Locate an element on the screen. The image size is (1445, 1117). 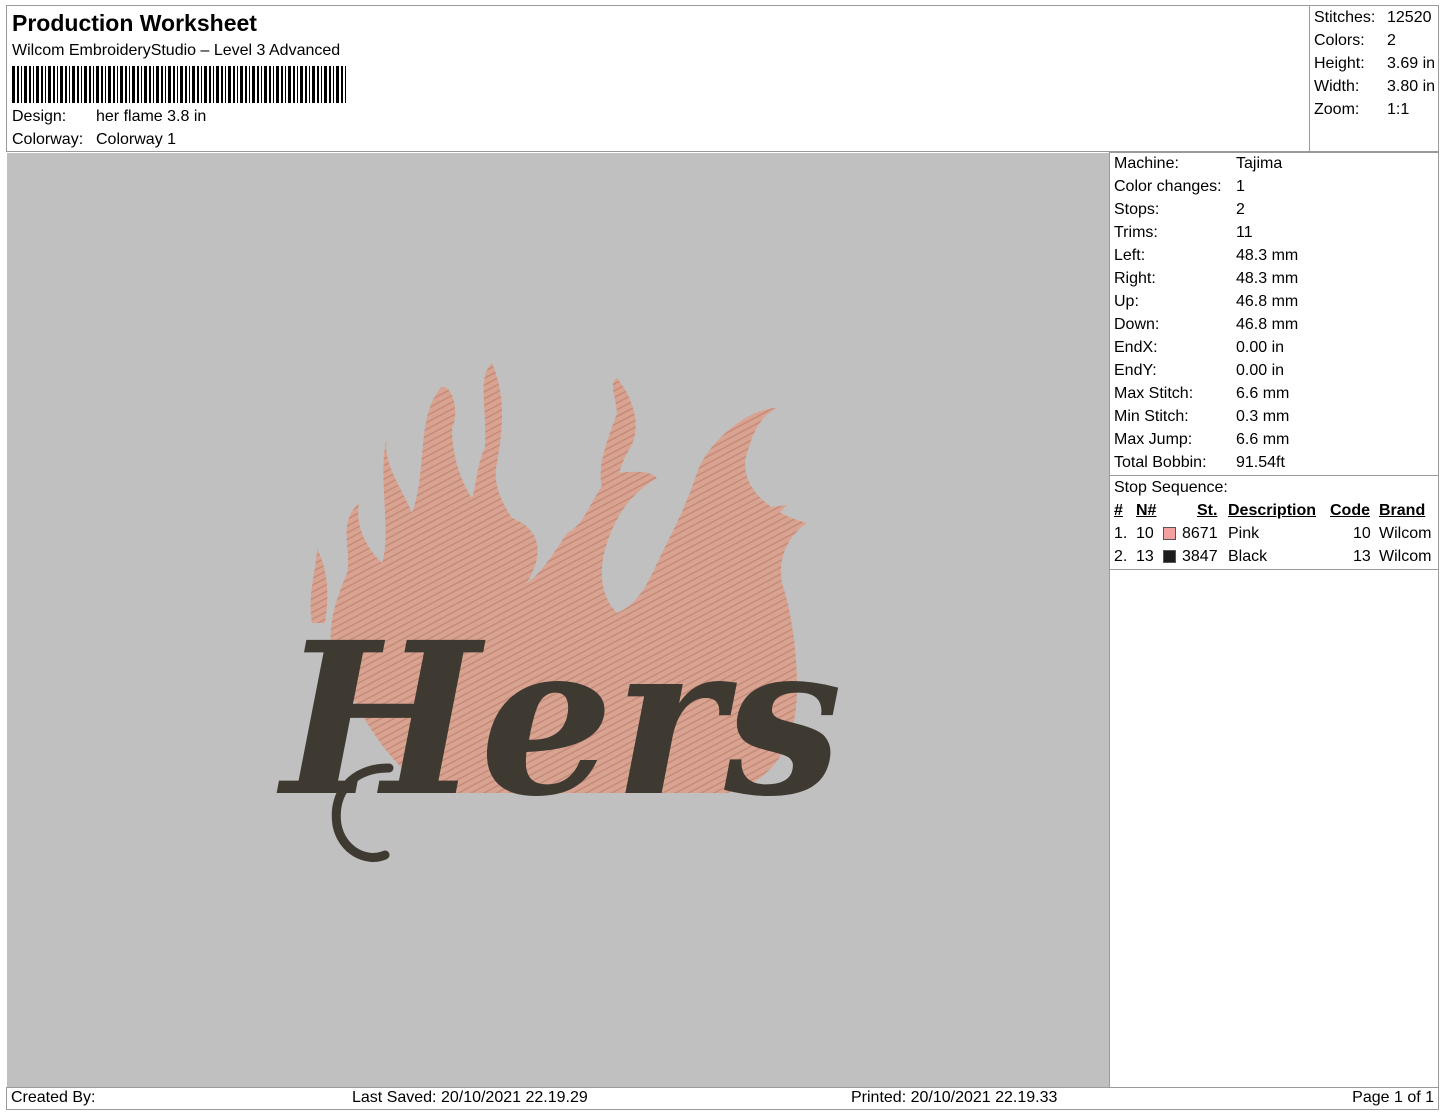
info-value: 2 is located at coordinates (1240, 209).